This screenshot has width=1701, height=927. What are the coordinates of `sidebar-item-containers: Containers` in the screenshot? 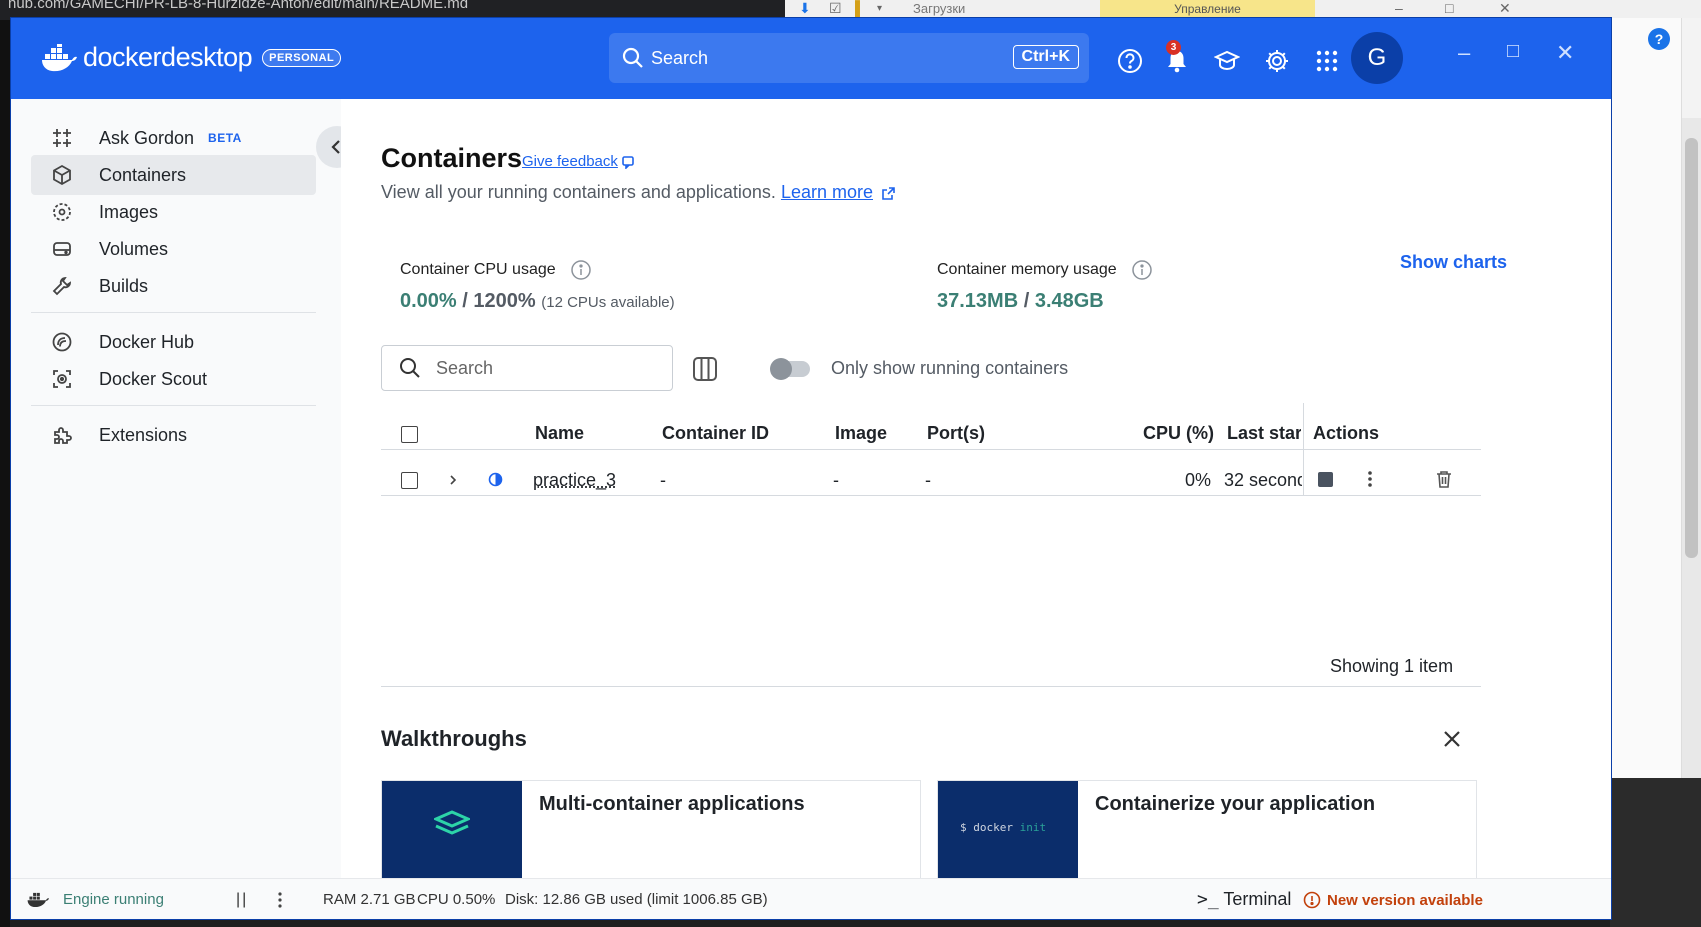 It's located at (173, 175).